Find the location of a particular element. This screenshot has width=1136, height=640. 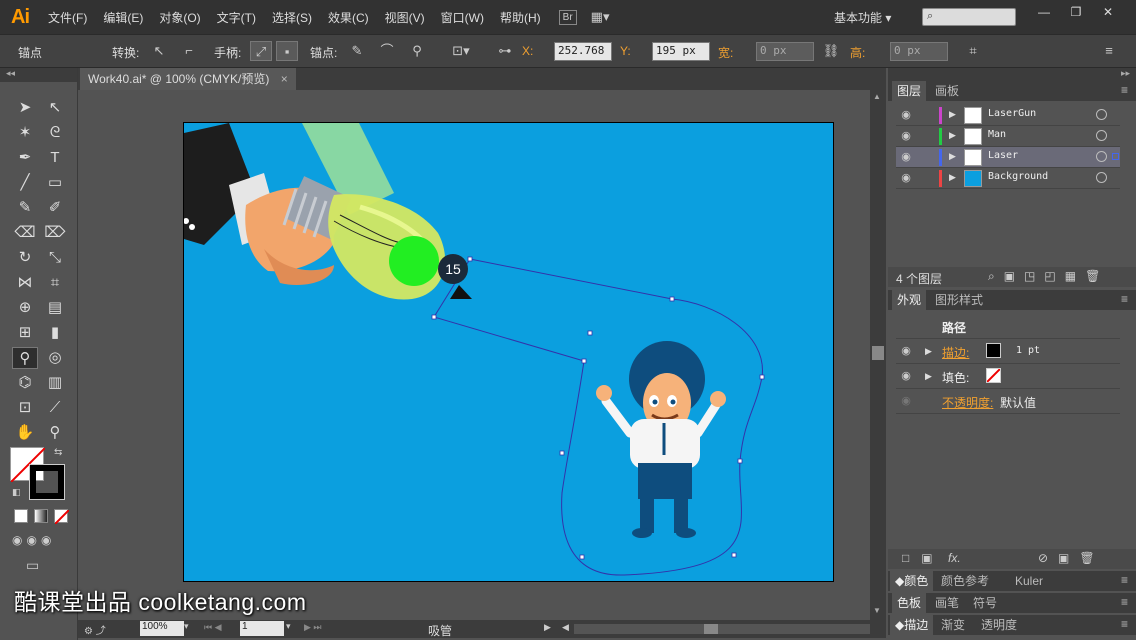

document-tab: Work40.ai* @ 100% (CMYK/预览) × is located at coordinates (188, 79).